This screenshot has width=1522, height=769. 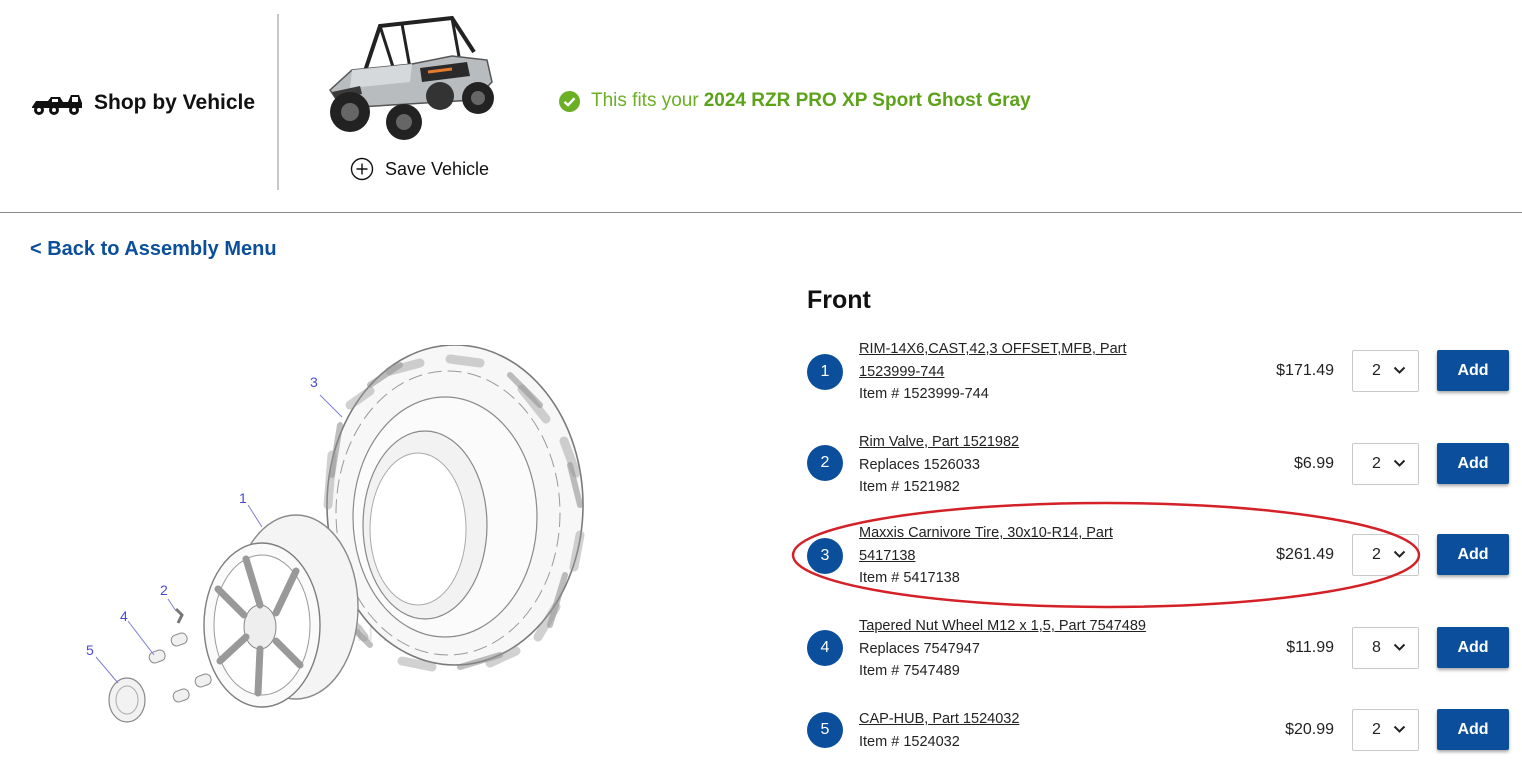 I want to click on plus-circle-icon, so click(x=362, y=169).